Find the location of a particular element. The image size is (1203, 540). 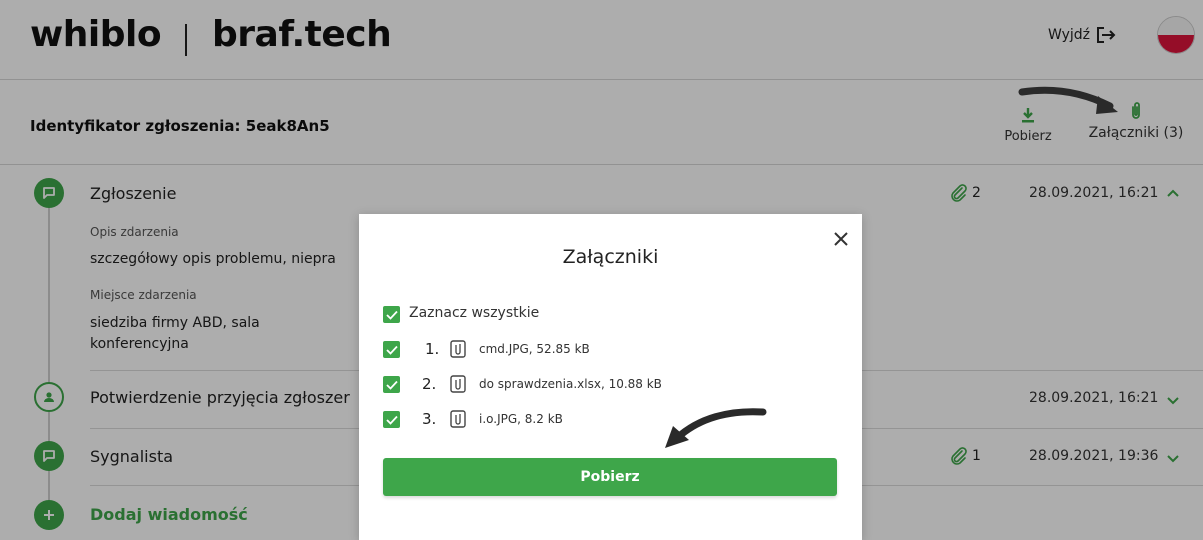

file-number: 3. is located at coordinates (429, 419).